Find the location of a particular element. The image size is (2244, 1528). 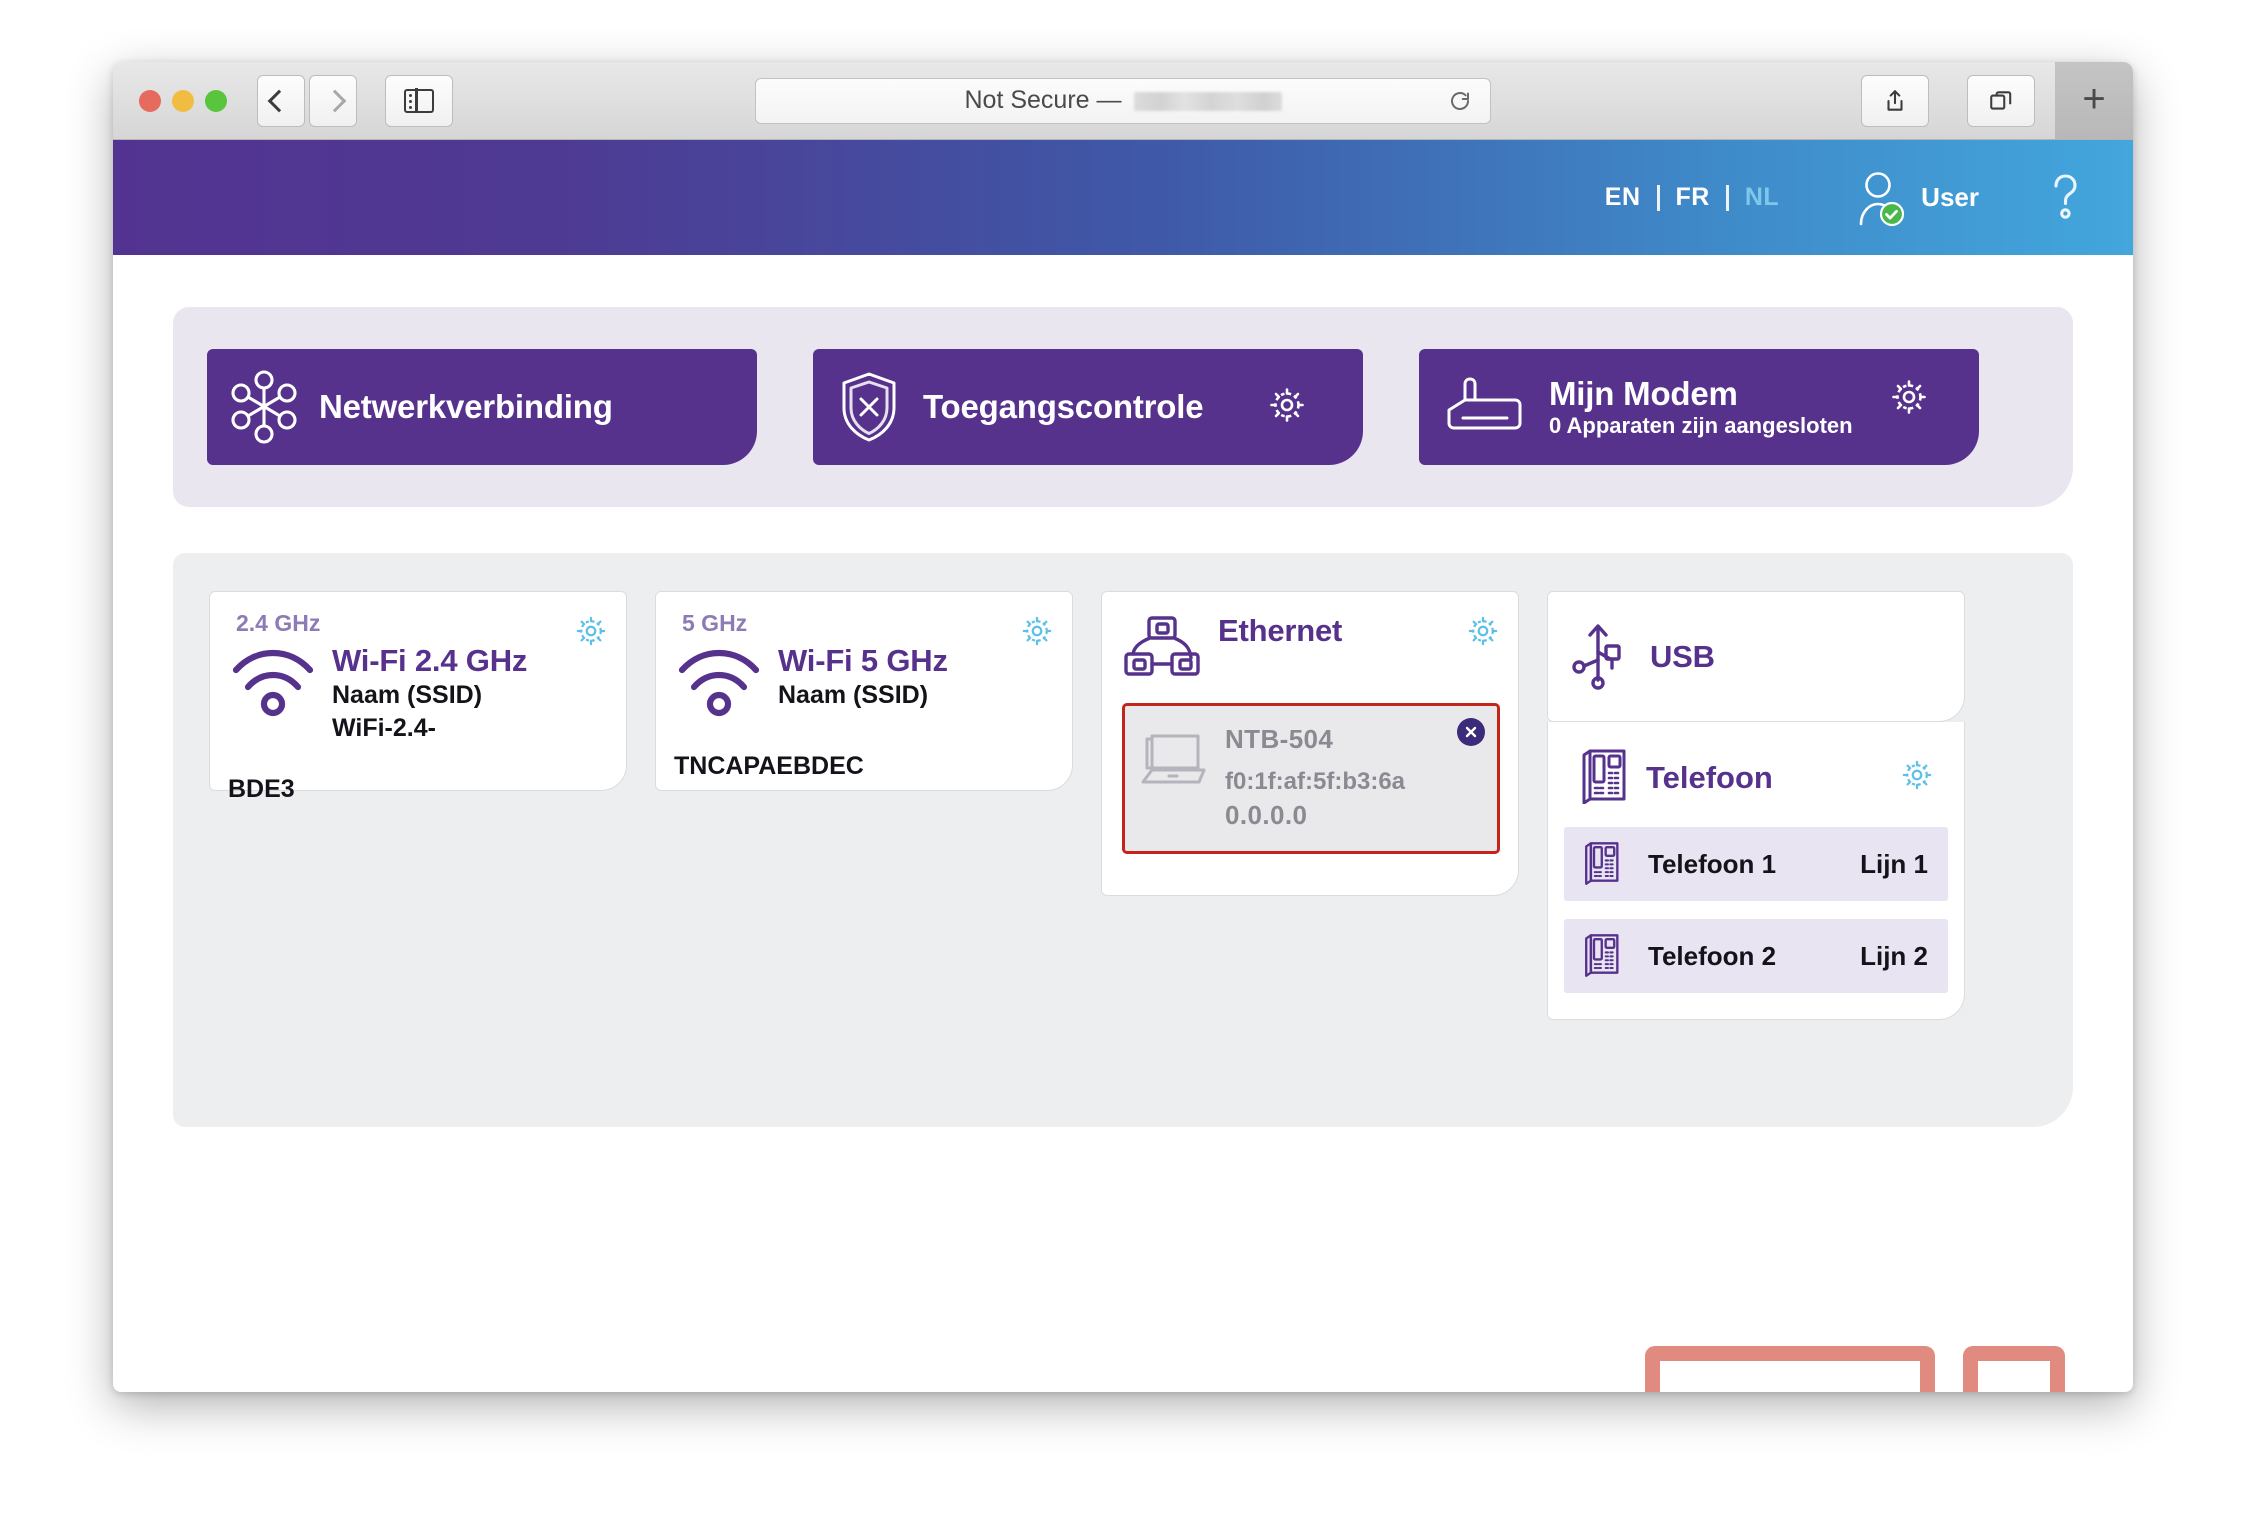

annotation-highlight-telefoon is located at coordinates (1790, 1369).